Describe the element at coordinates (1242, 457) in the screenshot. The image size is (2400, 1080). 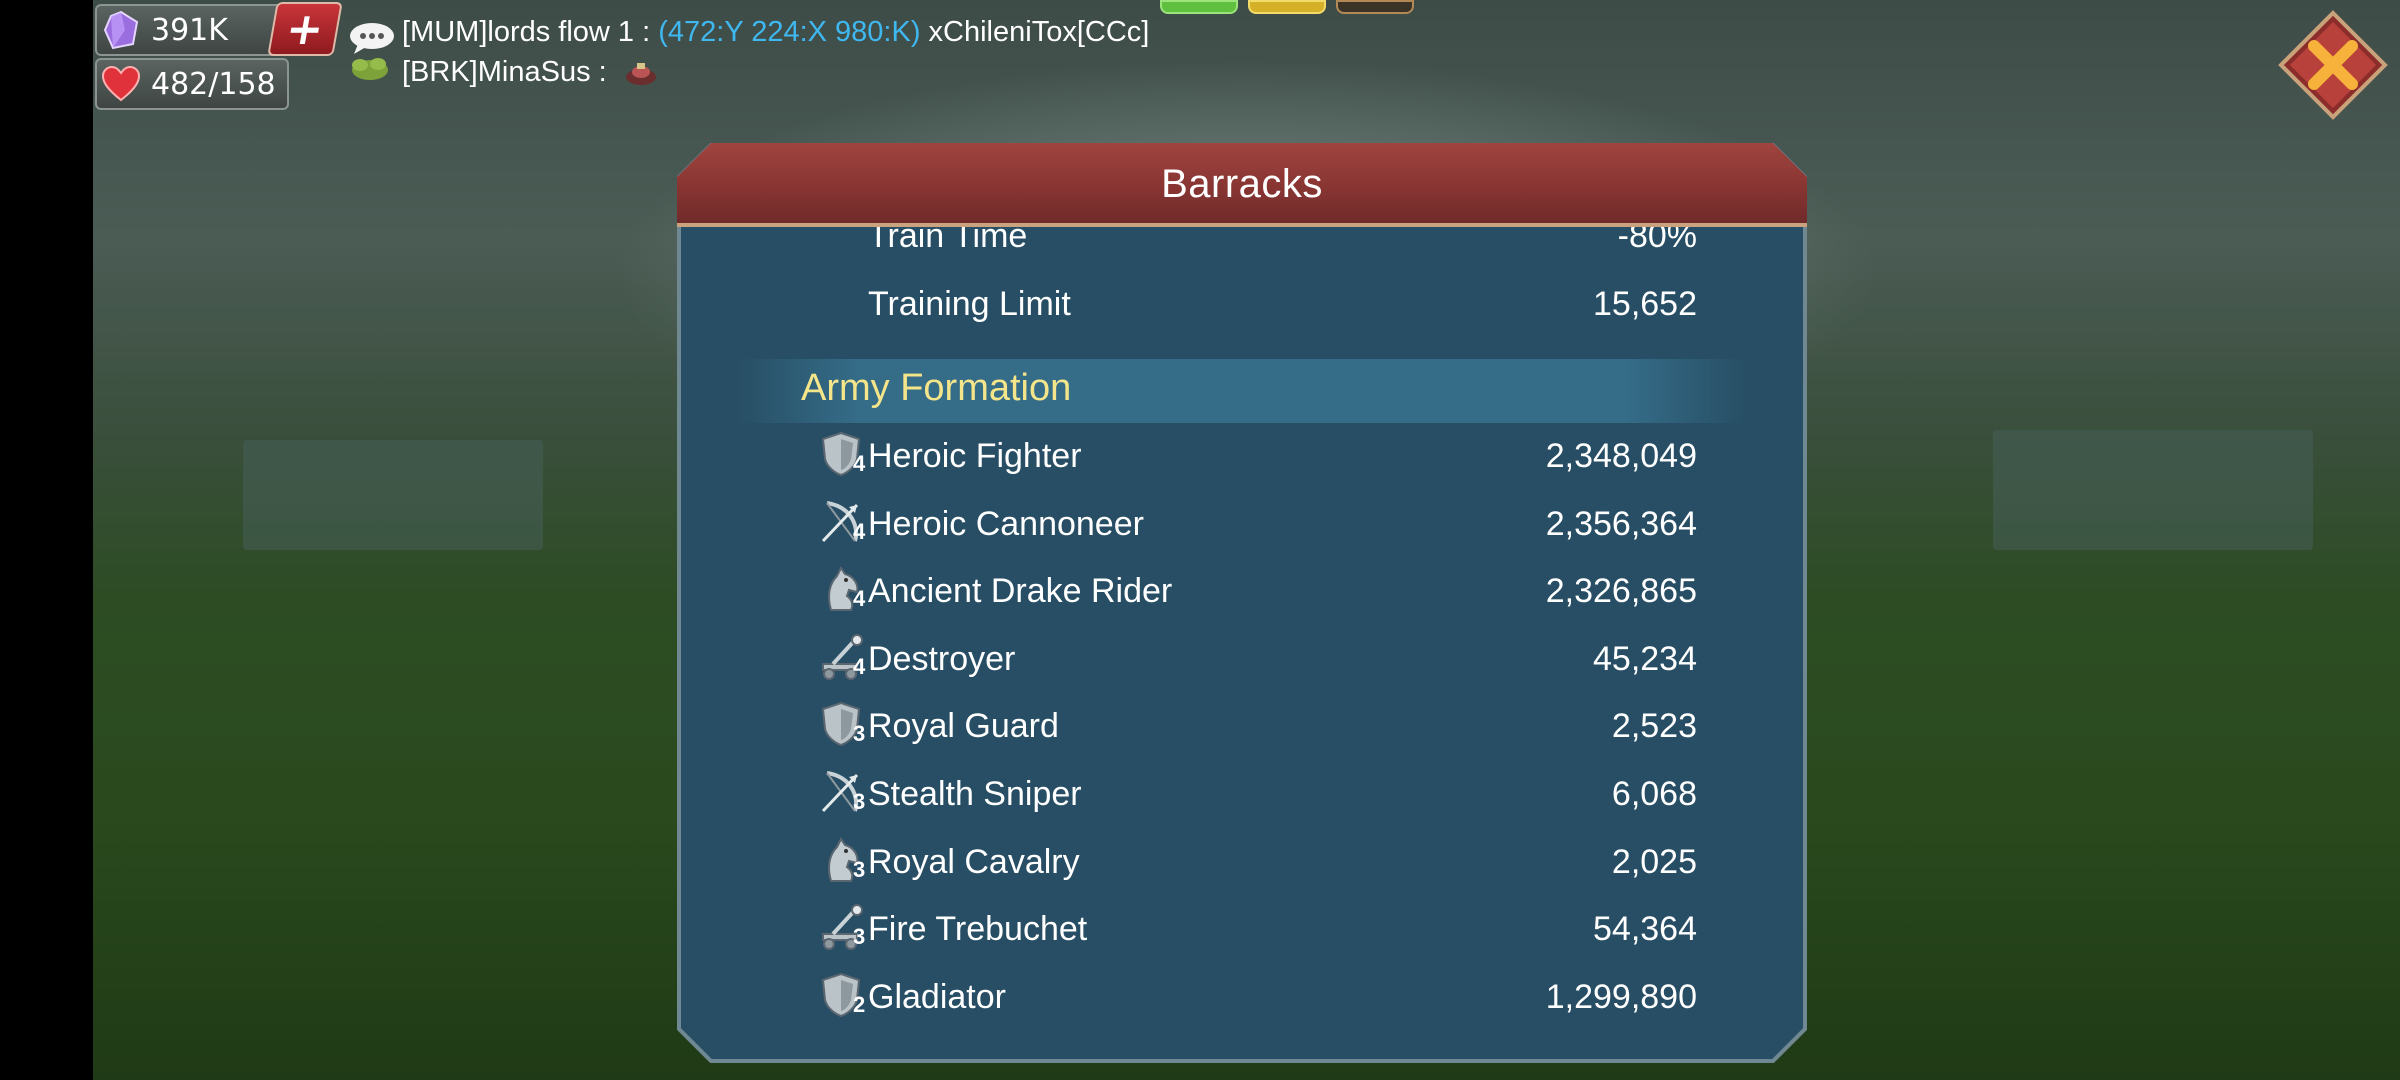
I see `troop-row: 4 Heroic Fighter 2,348,049` at that location.